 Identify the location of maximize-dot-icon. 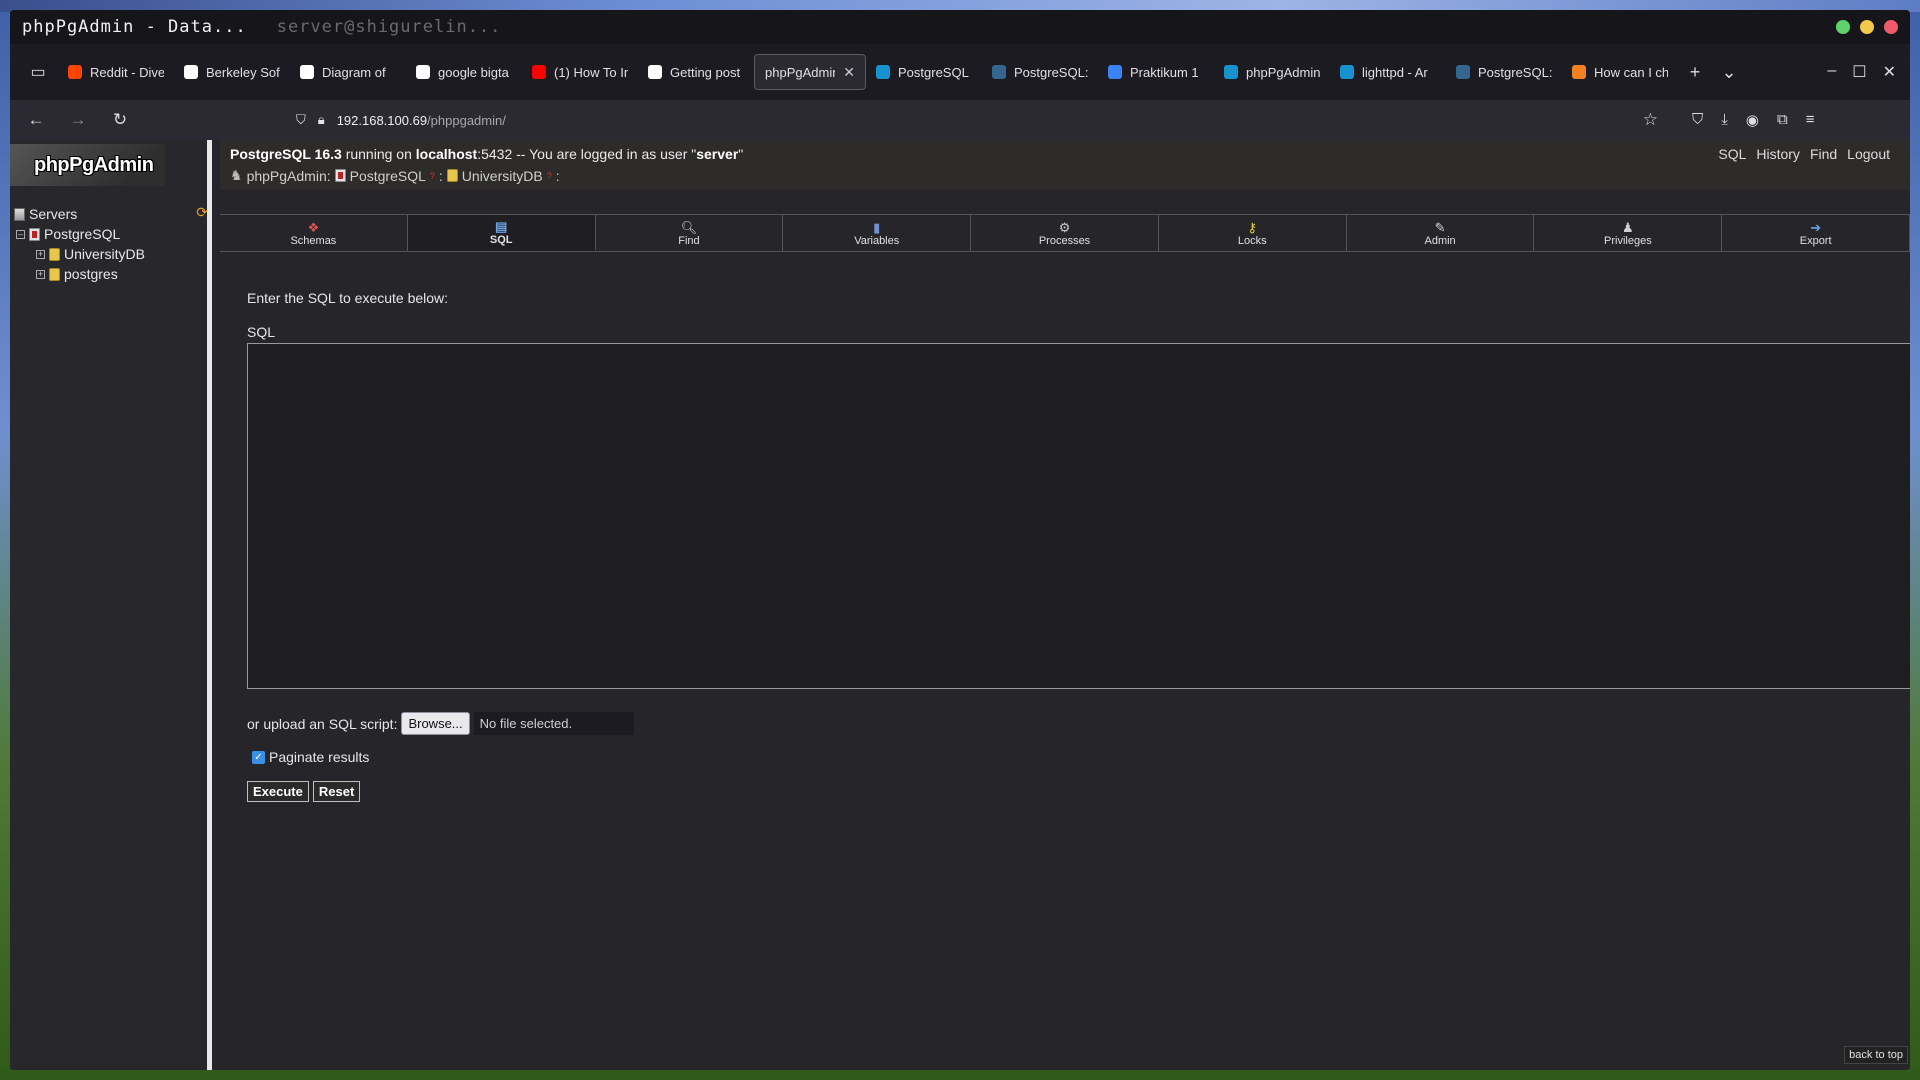
(1843, 27).